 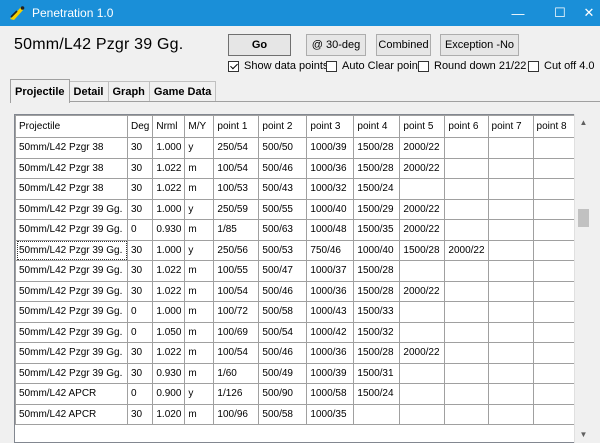 I want to click on tab-detail: Detail, so click(x=88, y=91).